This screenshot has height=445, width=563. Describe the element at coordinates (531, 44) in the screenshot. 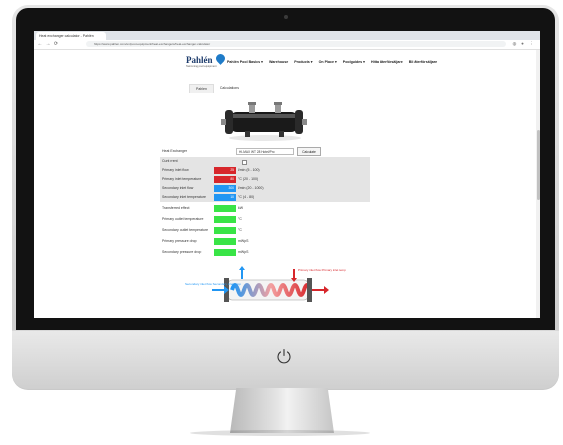

I see `menu-icon: ⋮` at that location.